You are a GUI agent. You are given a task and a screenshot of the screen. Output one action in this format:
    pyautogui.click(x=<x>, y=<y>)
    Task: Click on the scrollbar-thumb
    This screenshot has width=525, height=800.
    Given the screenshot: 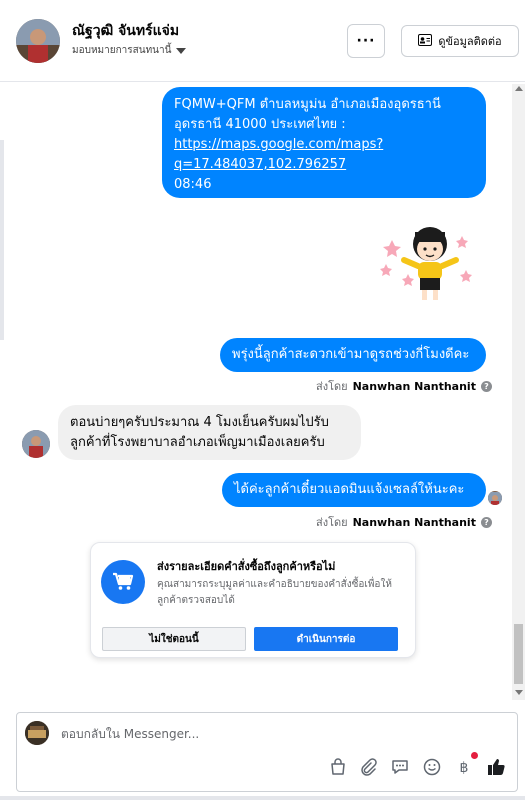 What is the action you would take?
    pyautogui.click(x=518, y=654)
    